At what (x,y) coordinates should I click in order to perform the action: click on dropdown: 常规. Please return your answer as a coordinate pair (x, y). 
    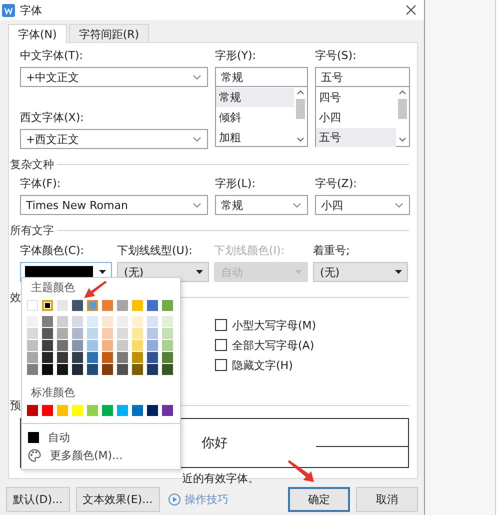
    Looking at the image, I should click on (261, 205).